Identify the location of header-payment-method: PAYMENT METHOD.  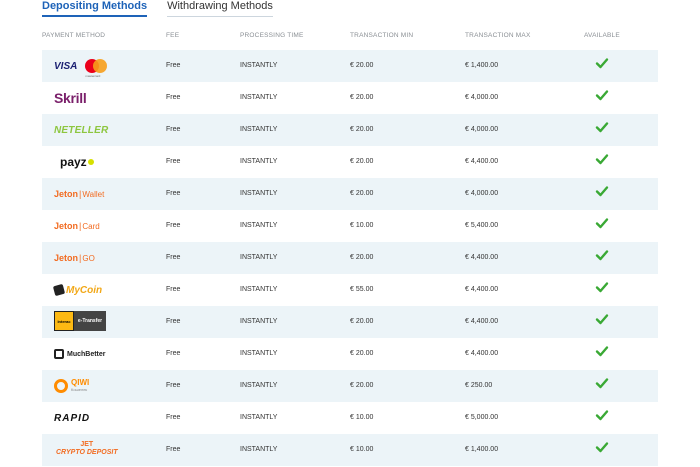
(74, 35).